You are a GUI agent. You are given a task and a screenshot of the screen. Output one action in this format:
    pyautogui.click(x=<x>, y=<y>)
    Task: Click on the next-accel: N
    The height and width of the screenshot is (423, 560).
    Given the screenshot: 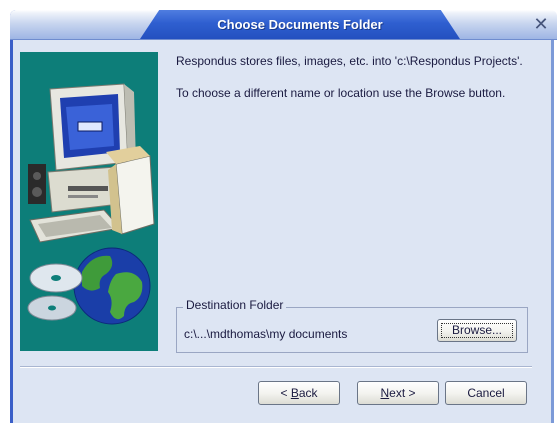 What is the action you would take?
    pyautogui.click(x=385, y=393)
    